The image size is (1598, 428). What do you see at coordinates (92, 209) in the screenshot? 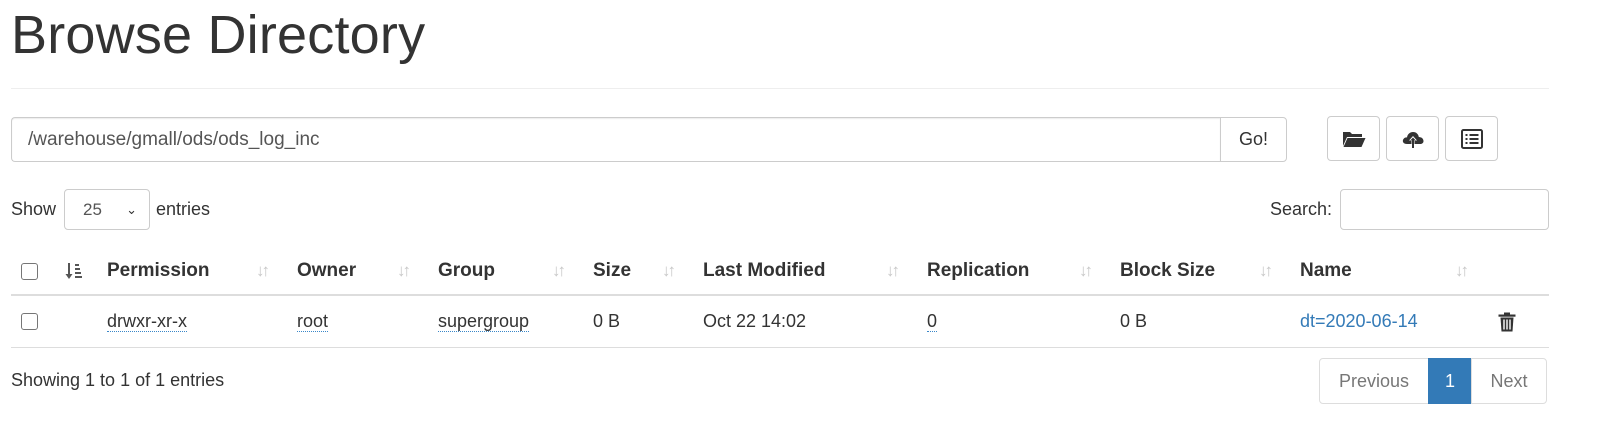
I see `entries-per-page-value: 25` at bounding box center [92, 209].